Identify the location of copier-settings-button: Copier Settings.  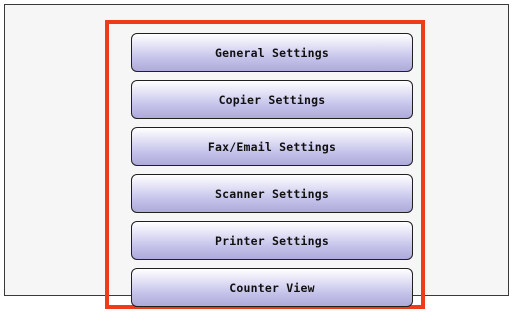
(272, 99).